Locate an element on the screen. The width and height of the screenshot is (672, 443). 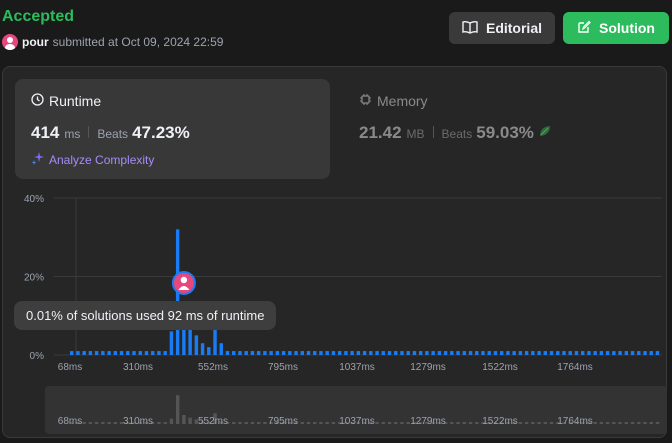
x-tick-label: 1037ms is located at coordinates (357, 367).